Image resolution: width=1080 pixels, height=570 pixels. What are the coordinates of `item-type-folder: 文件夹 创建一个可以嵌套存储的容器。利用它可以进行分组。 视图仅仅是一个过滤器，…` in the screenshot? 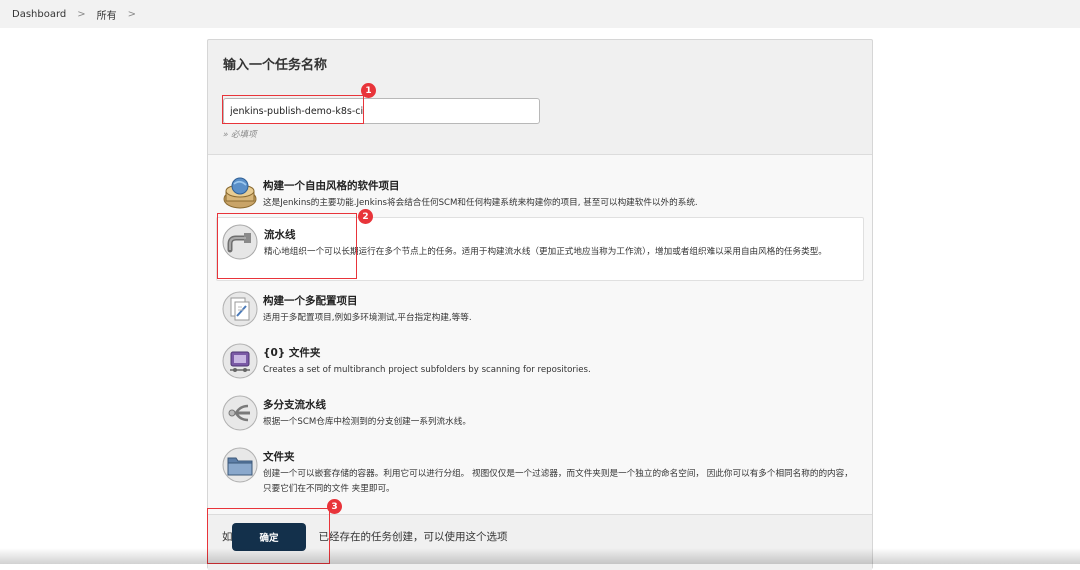 It's located at (540, 472).